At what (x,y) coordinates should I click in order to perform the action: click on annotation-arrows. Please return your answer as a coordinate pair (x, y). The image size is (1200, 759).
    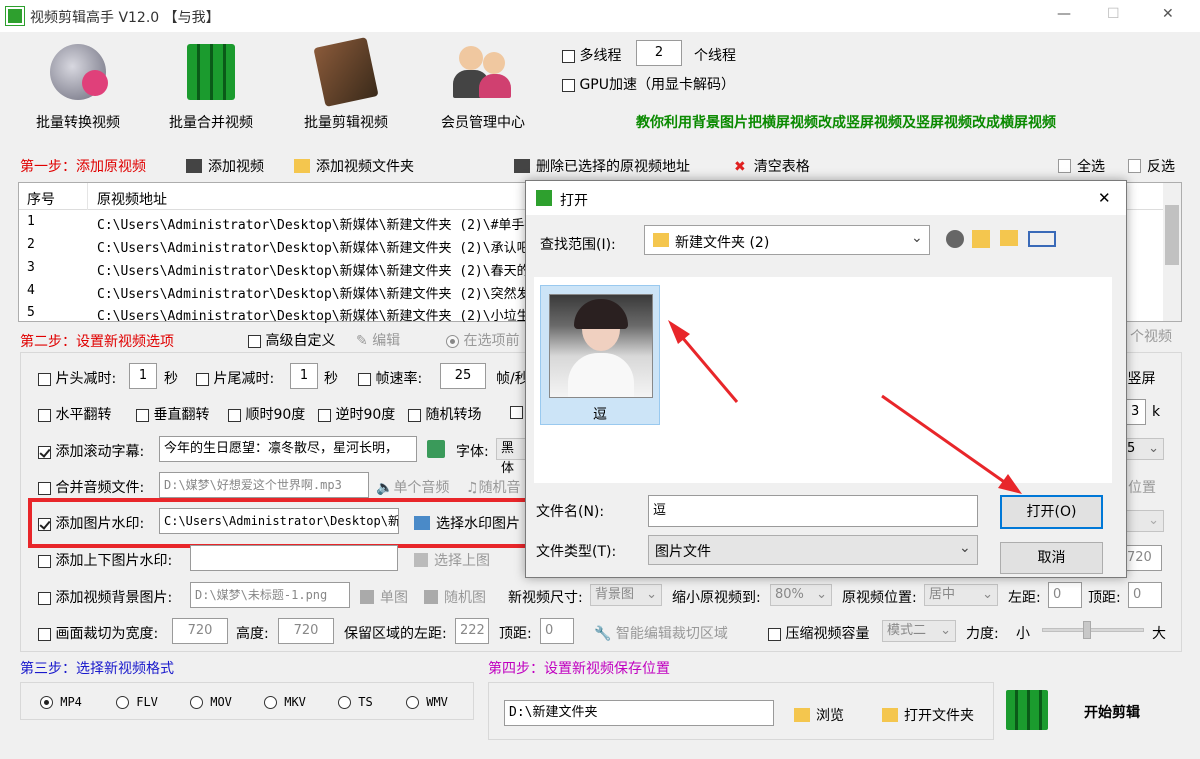
    Looking at the image, I should click on (845, 407).